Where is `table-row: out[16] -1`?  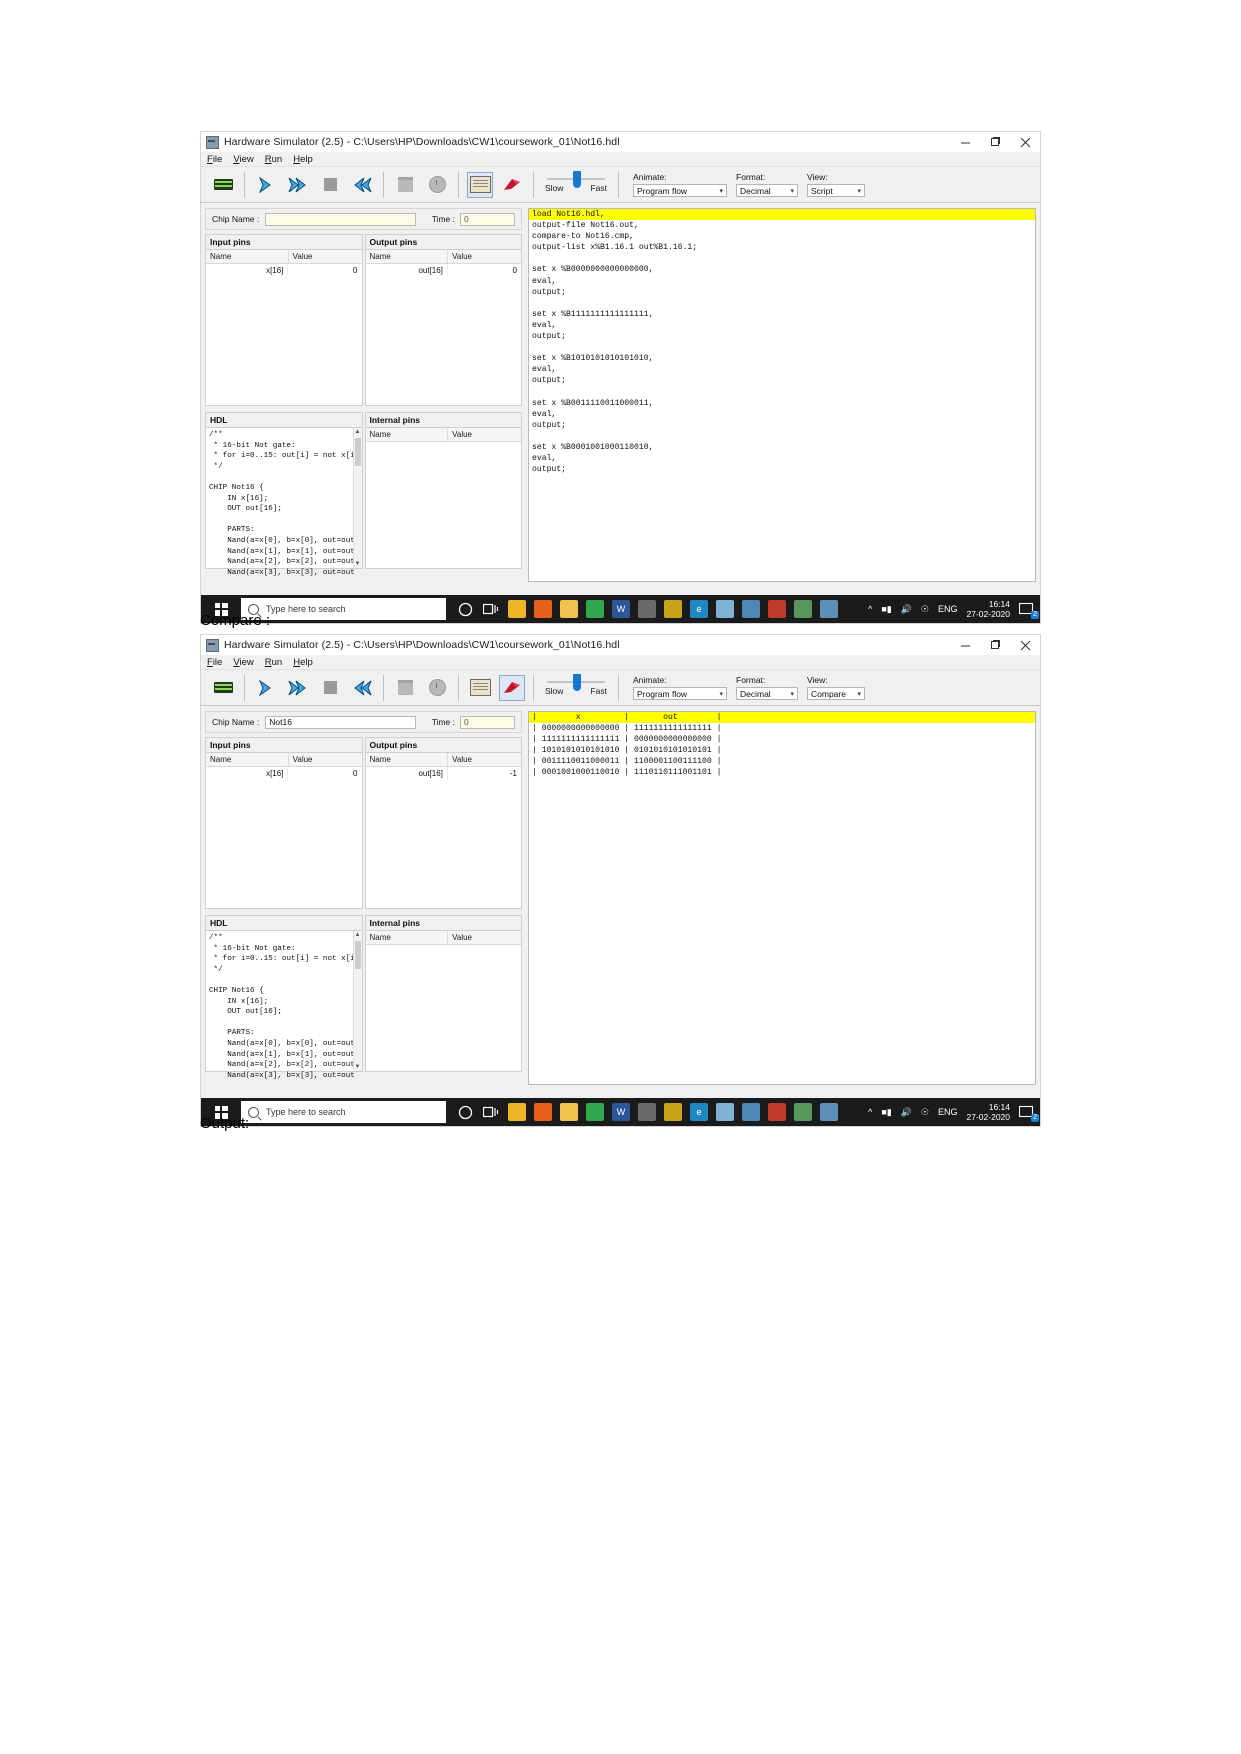 table-row: out[16] -1 is located at coordinates (444, 773).